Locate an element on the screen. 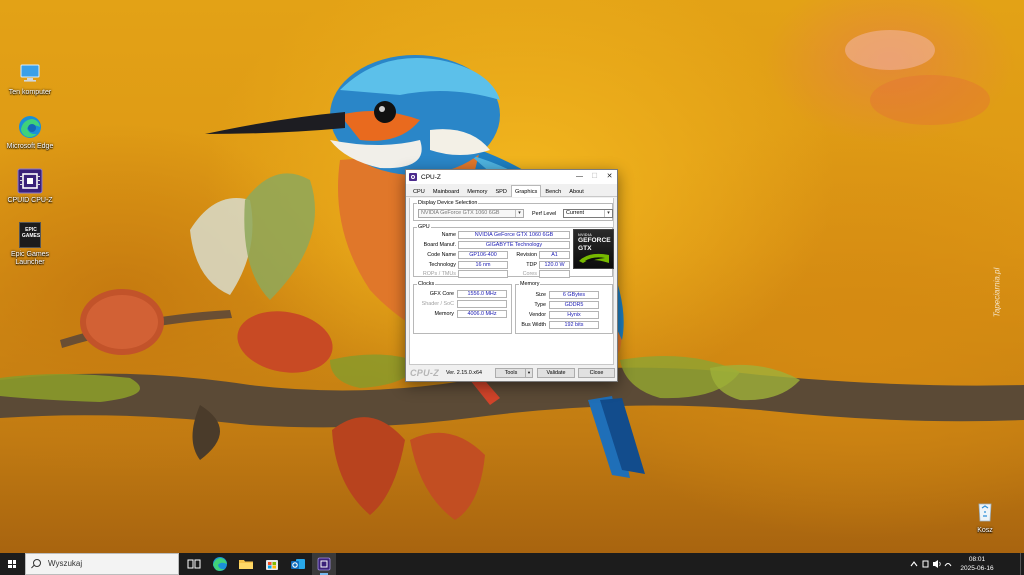 Image resolution: width=1024 pixels, height=575 pixels. technology-value: 16 nm is located at coordinates (483, 265).